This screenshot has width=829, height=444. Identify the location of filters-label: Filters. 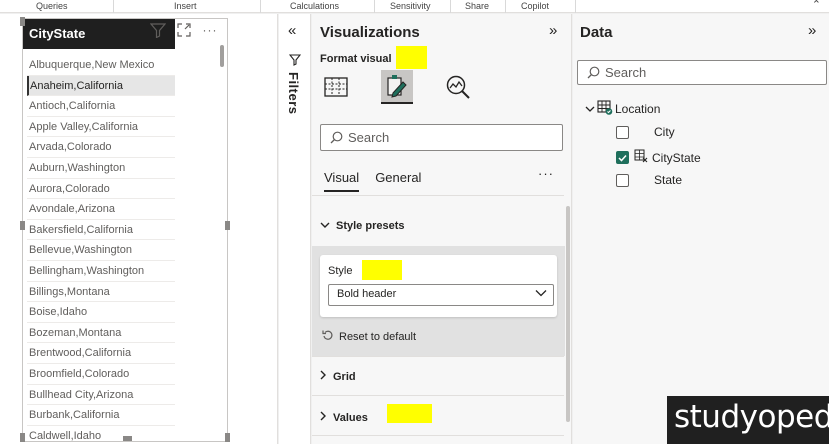
(293, 93).